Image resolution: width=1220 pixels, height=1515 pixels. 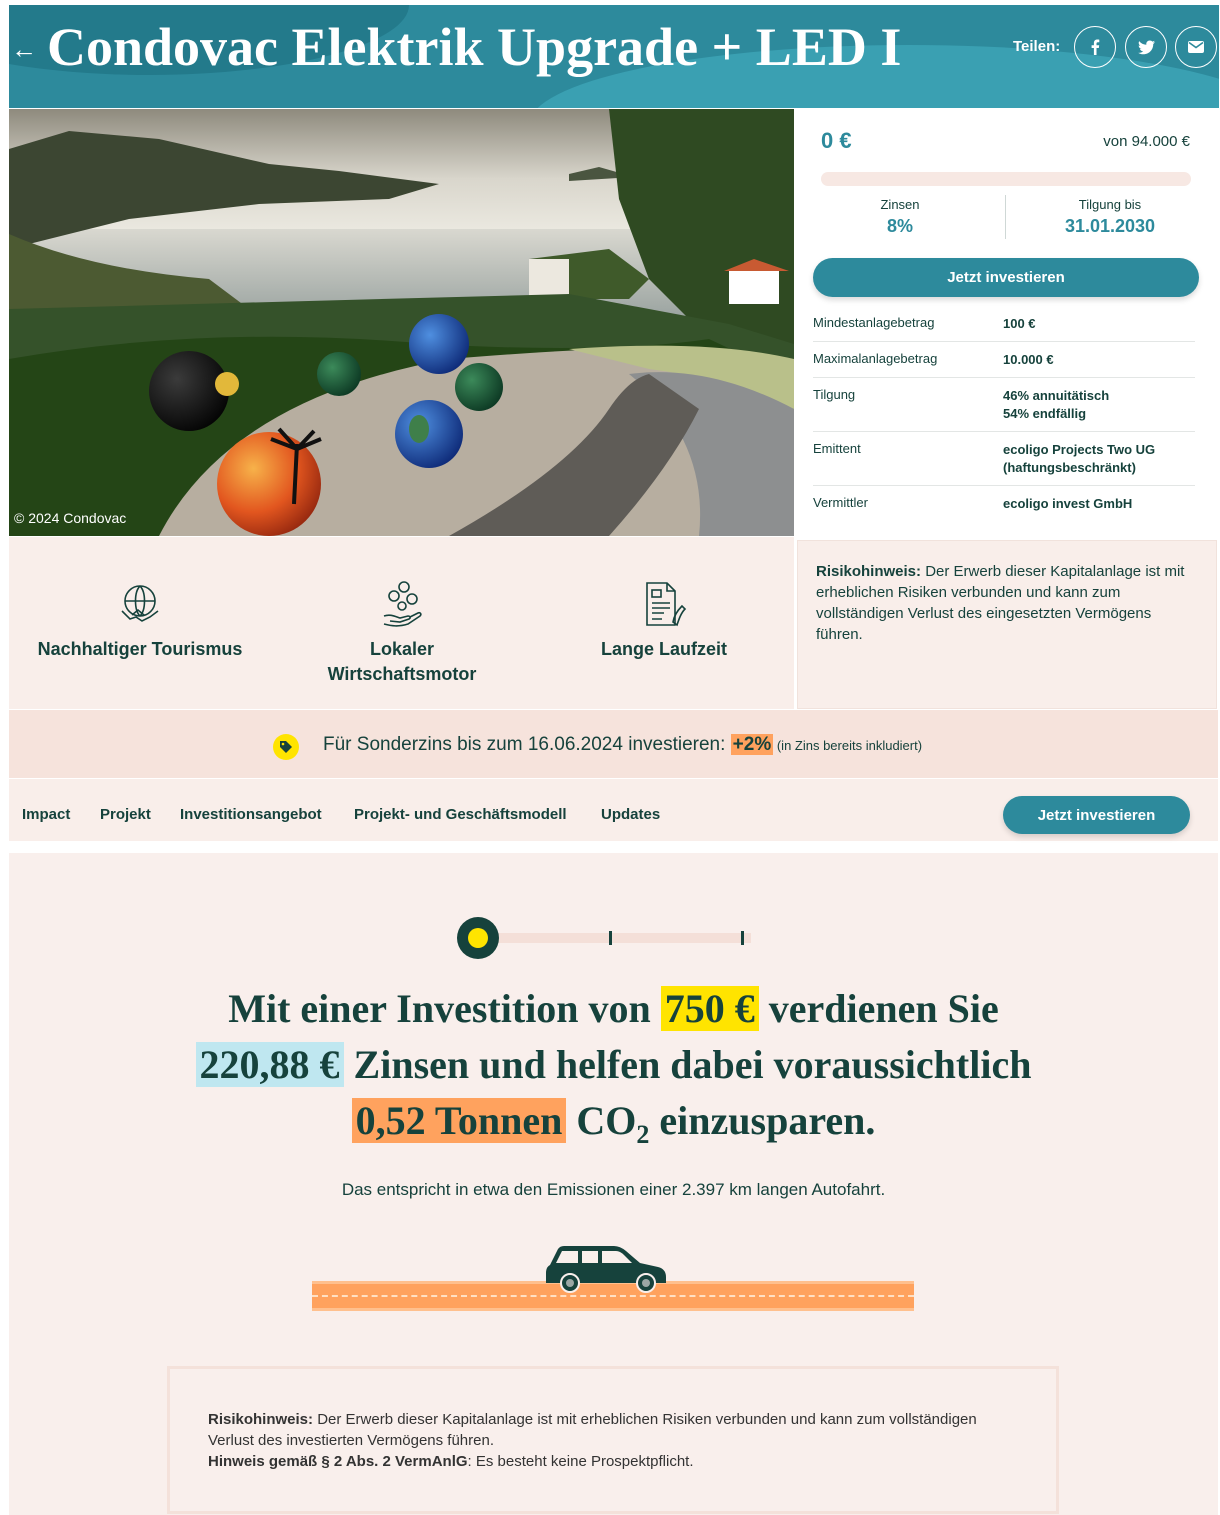 I want to click on twitter-icon, so click(x=1146, y=46).